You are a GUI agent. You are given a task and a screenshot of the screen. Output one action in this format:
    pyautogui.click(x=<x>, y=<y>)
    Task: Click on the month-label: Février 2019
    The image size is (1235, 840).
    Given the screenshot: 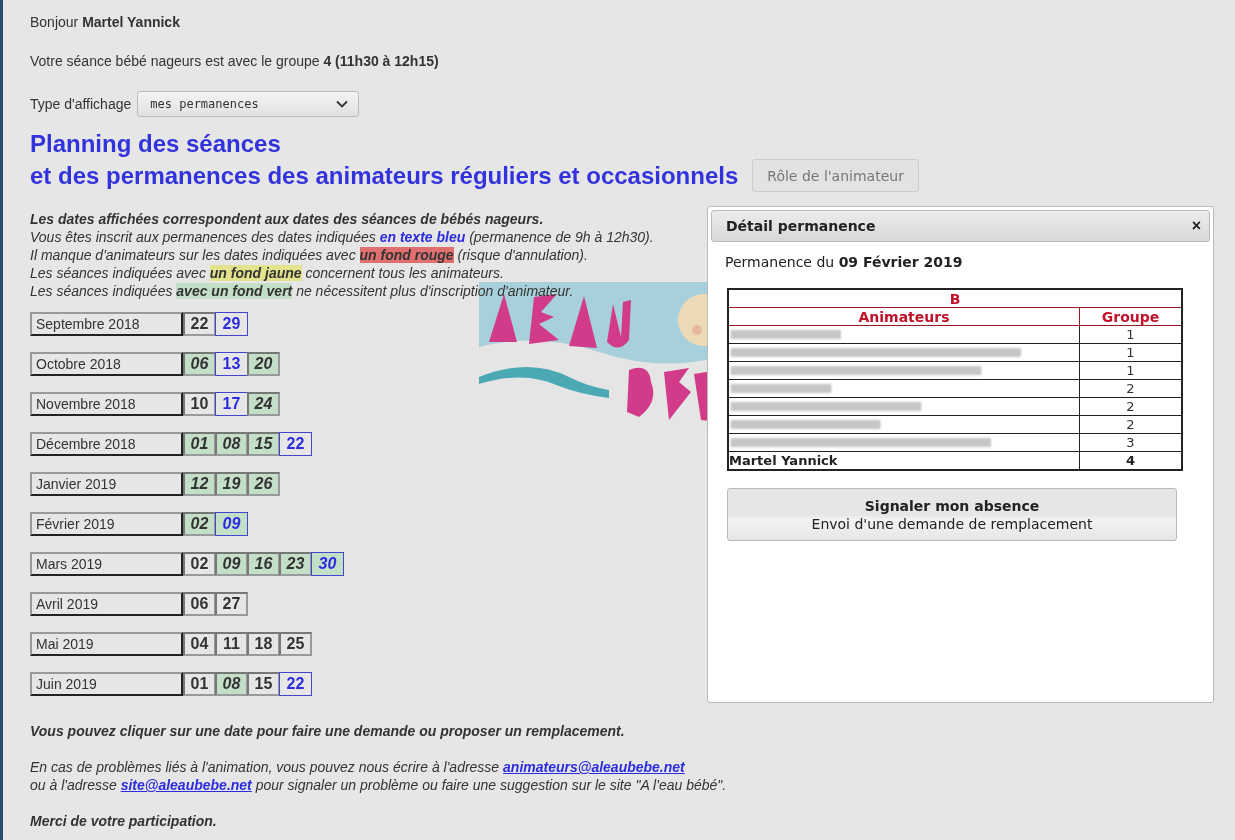 What is the action you would take?
    pyautogui.click(x=106, y=524)
    